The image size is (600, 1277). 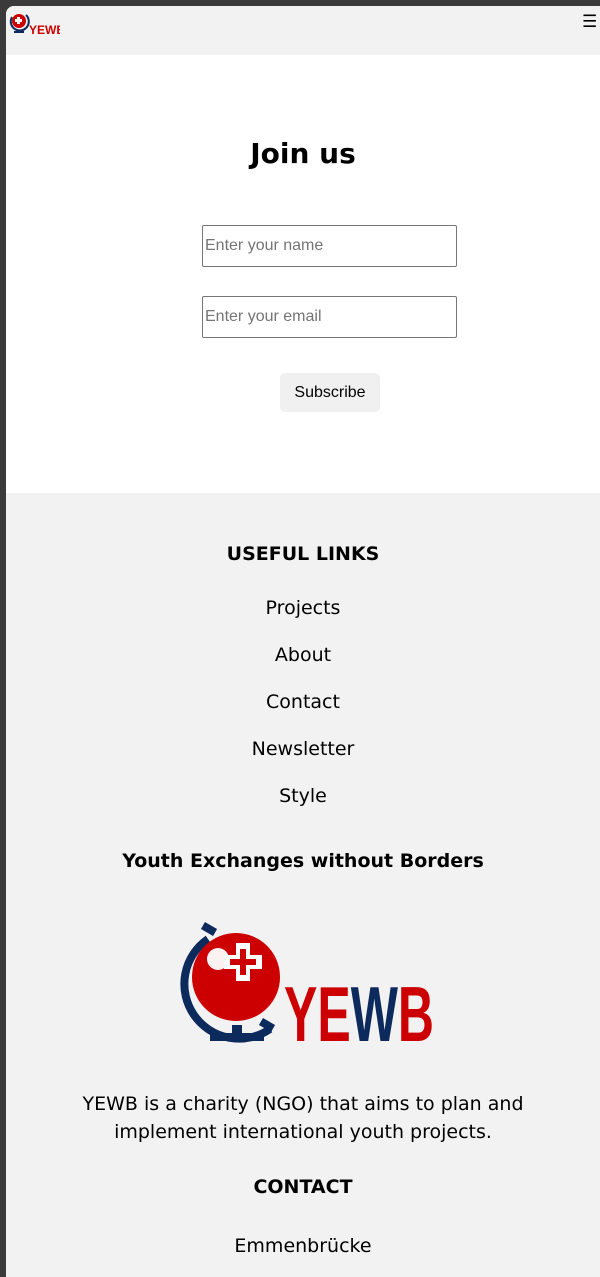 I want to click on org-name-heading: Youth Exchanges without Borders, so click(x=303, y=861).